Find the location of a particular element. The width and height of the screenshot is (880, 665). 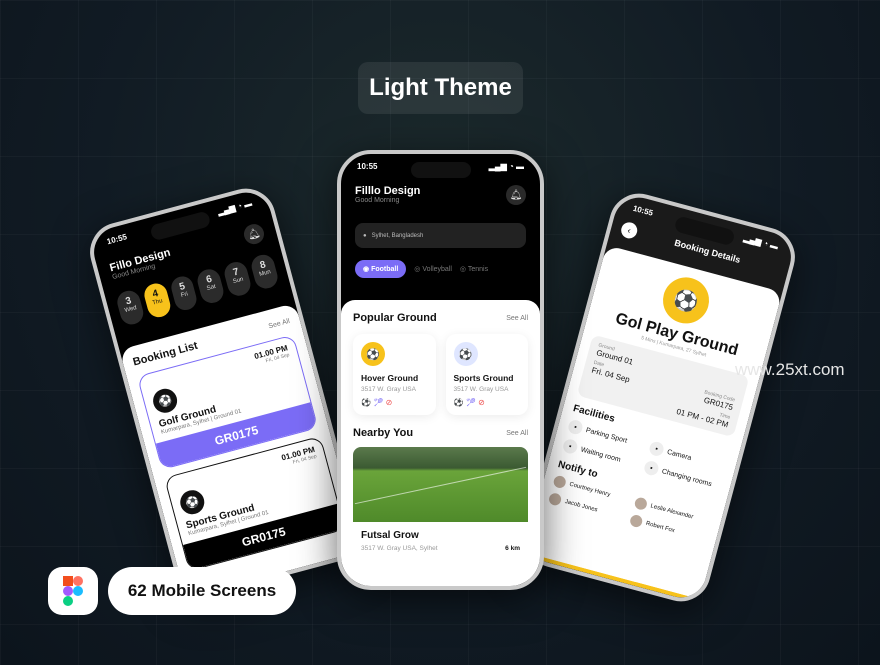

facility-label: Parking Sport is located at coordinates (606, 435).